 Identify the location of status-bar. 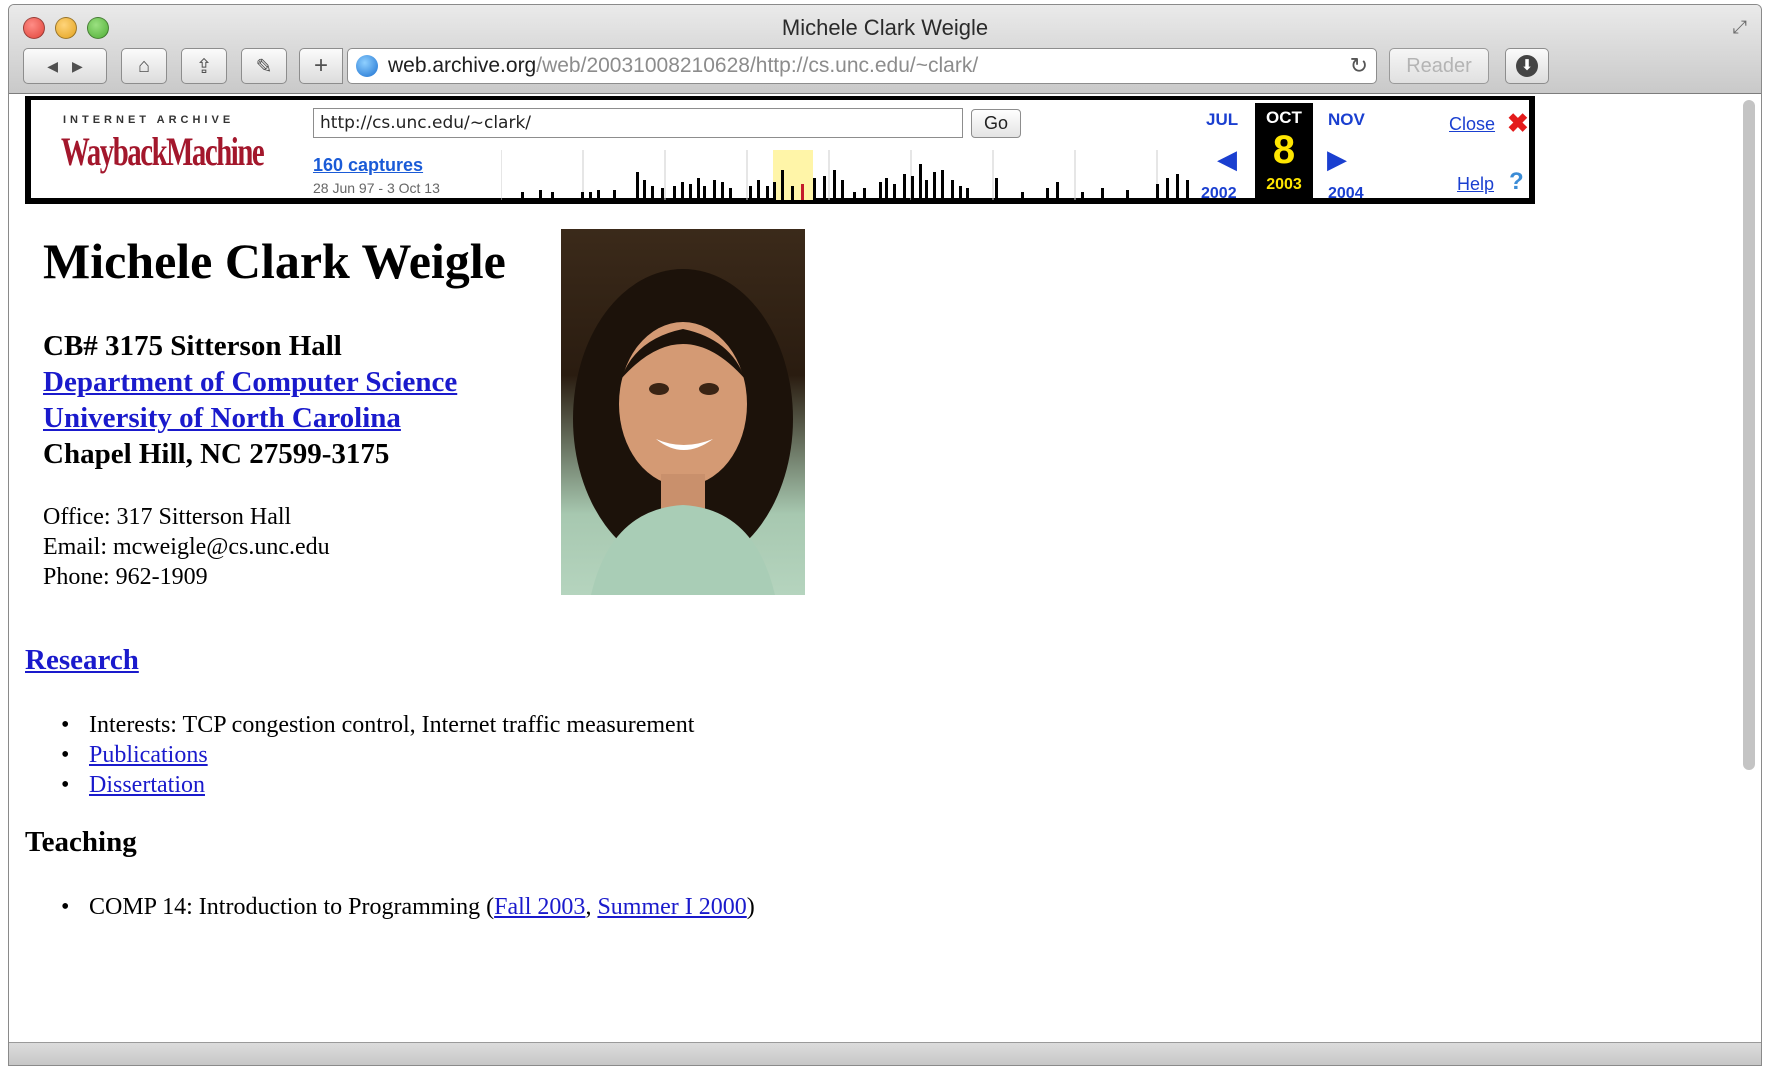
(885, 1053).